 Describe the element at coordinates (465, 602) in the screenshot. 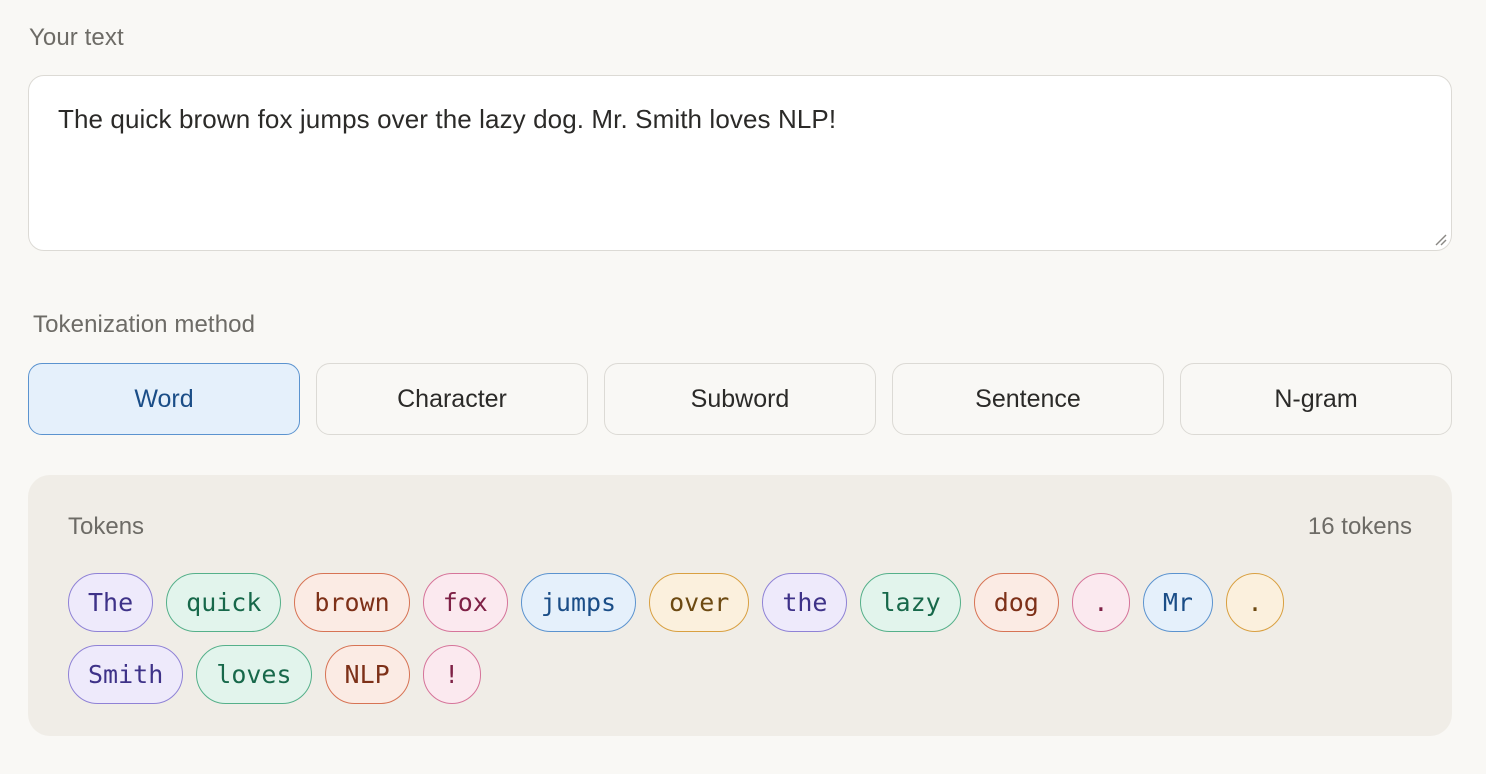

I see `token-chip: fox` at that location.